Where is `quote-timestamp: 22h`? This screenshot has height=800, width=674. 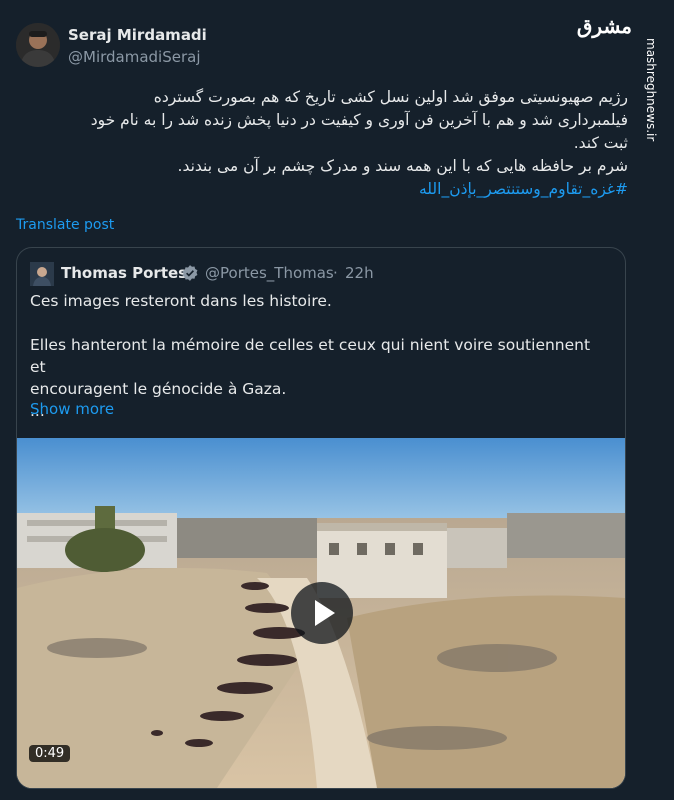 quote-timestamp: 22h is located at coordinates (359, 273).